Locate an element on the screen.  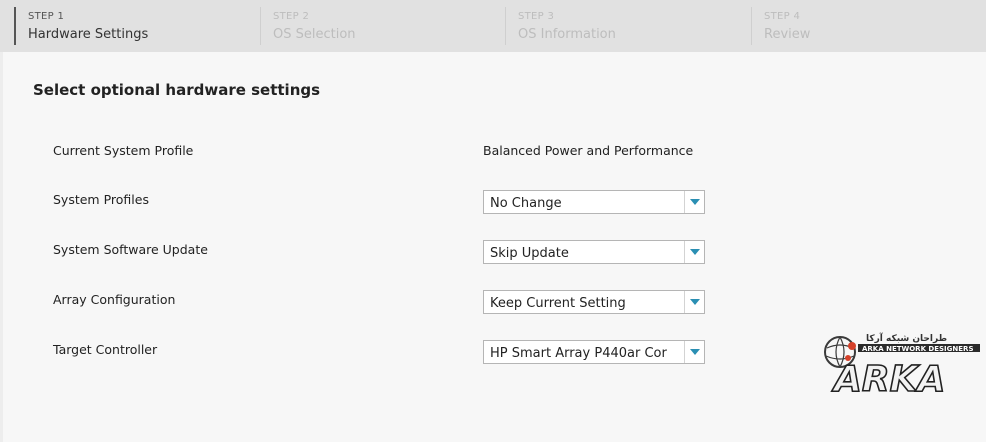
target-controller-dropdown: HP Smart Array P440ar Cor is located at coordinates (594, 352).